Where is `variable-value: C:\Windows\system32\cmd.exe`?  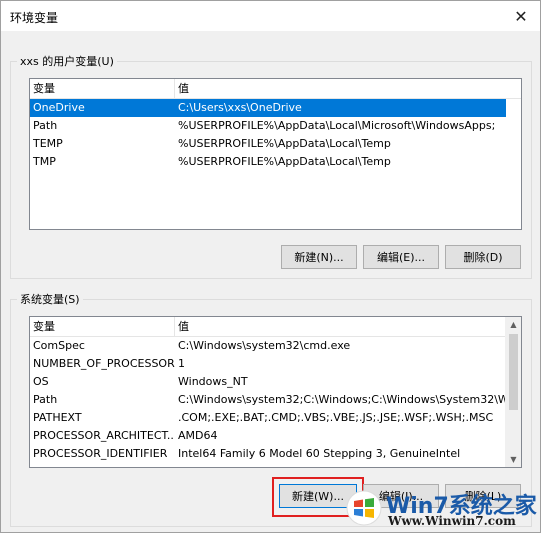
variable-value: C:\Windows\system32\cmd.exe is located at coordinates (264, 345).